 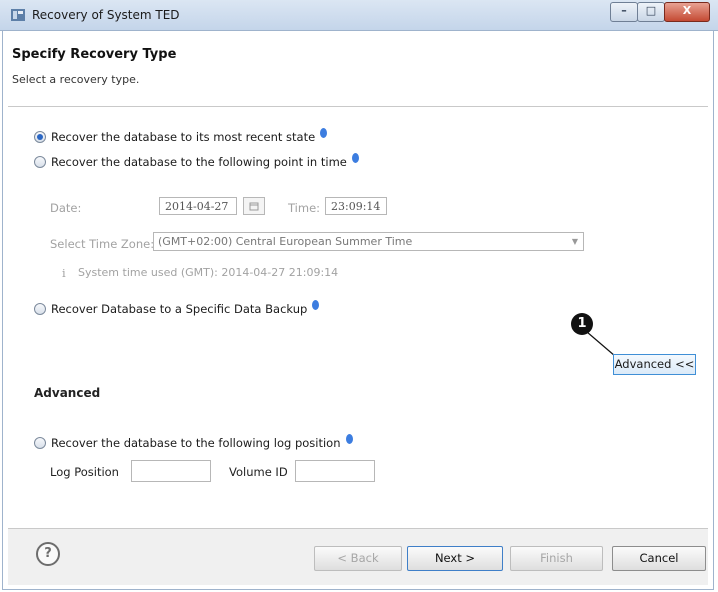 I want to click on timezone-label: Select Time Zone:, so click(x=102, y=244).